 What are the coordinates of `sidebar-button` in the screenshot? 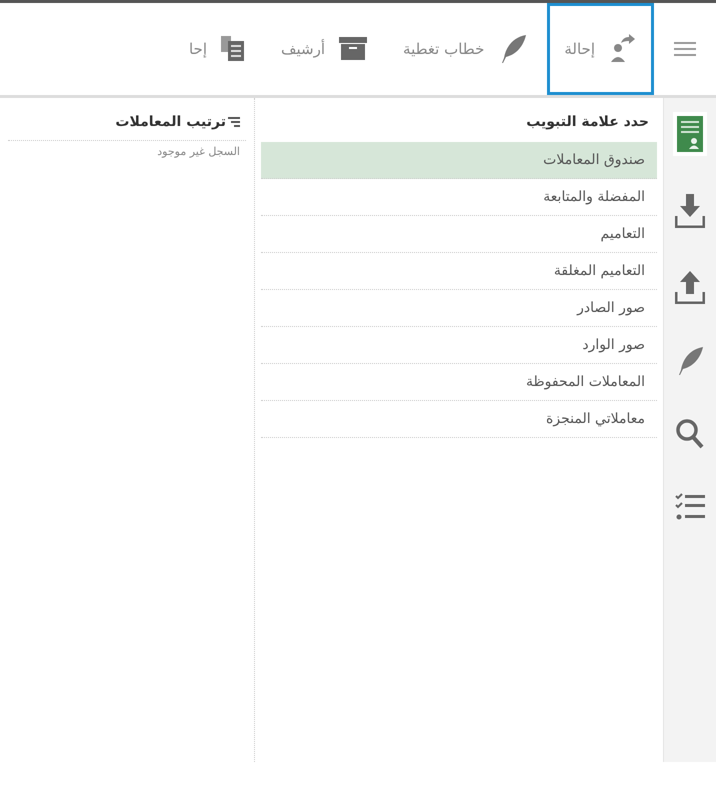 It's located at (690, 134).